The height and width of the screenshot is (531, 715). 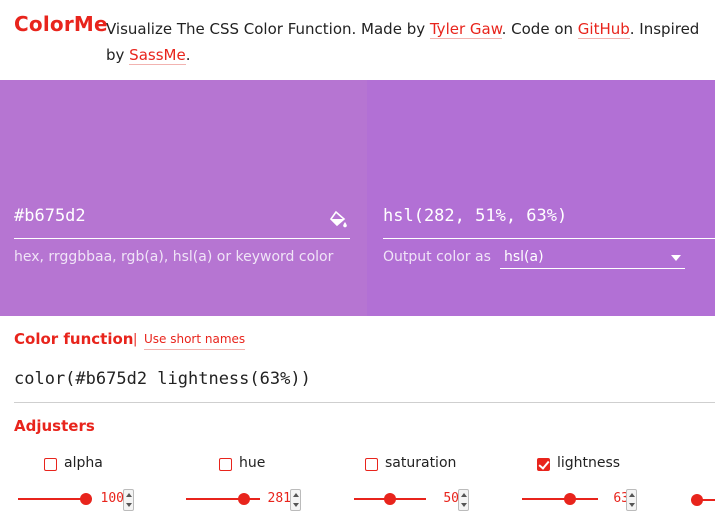 I want to click on lightness-slider-thumb, so click(x=569, y=499).